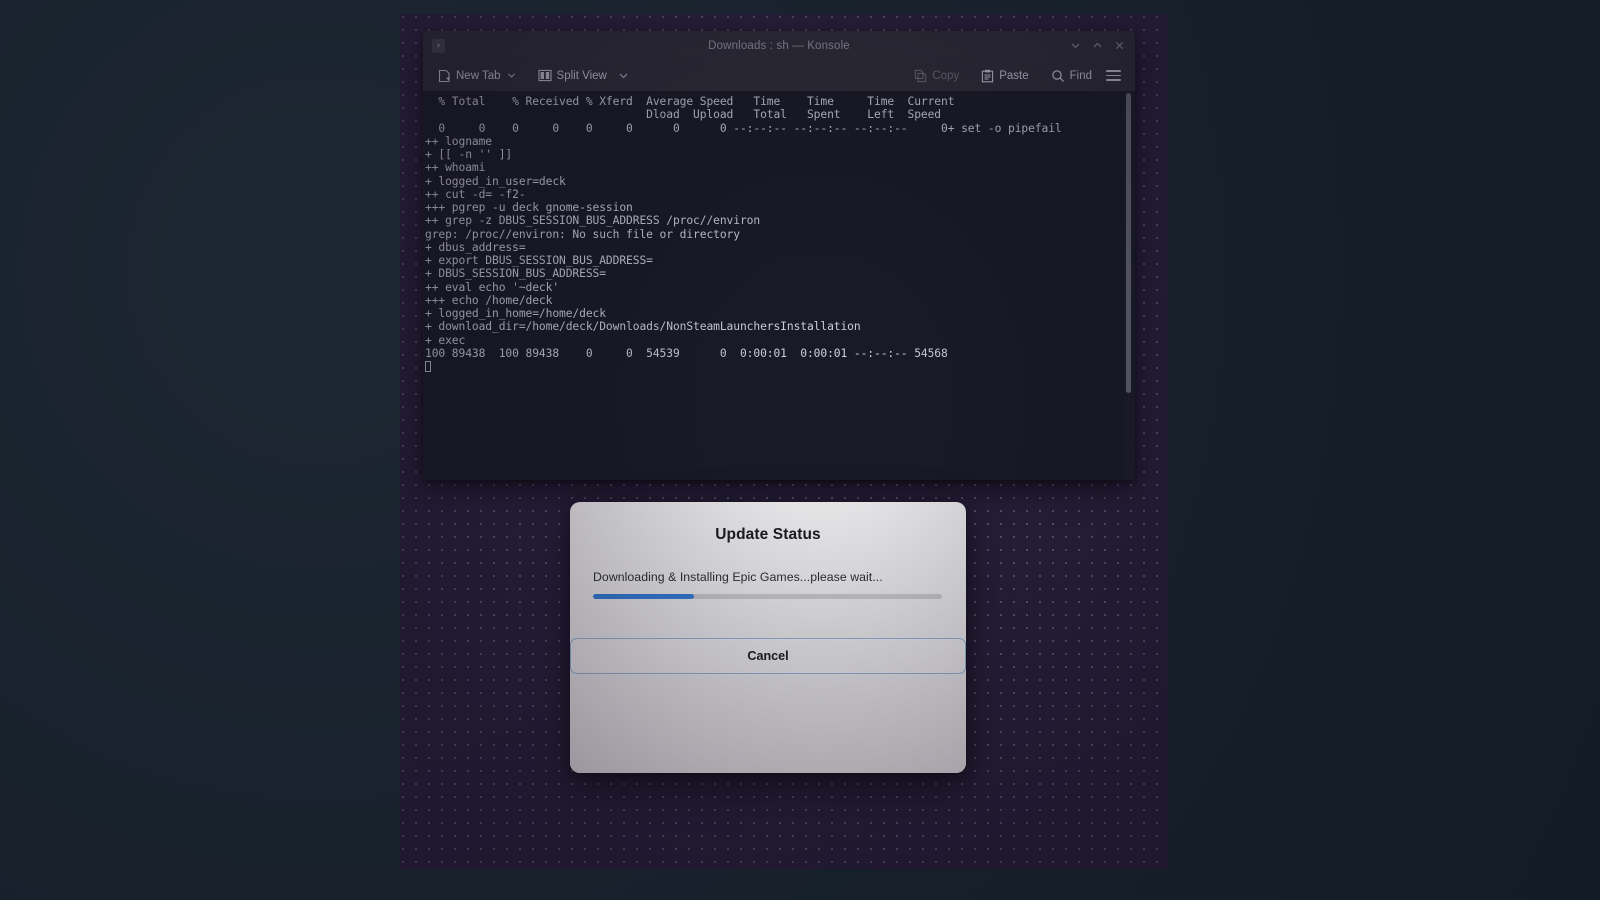 The image size is (1600, 900). What do you see at coordinates (779, 75) in the screenshot?
I see `konsole-toolbar: New Tab Split View Copy Paste Find` at bounding box center [779, 75].